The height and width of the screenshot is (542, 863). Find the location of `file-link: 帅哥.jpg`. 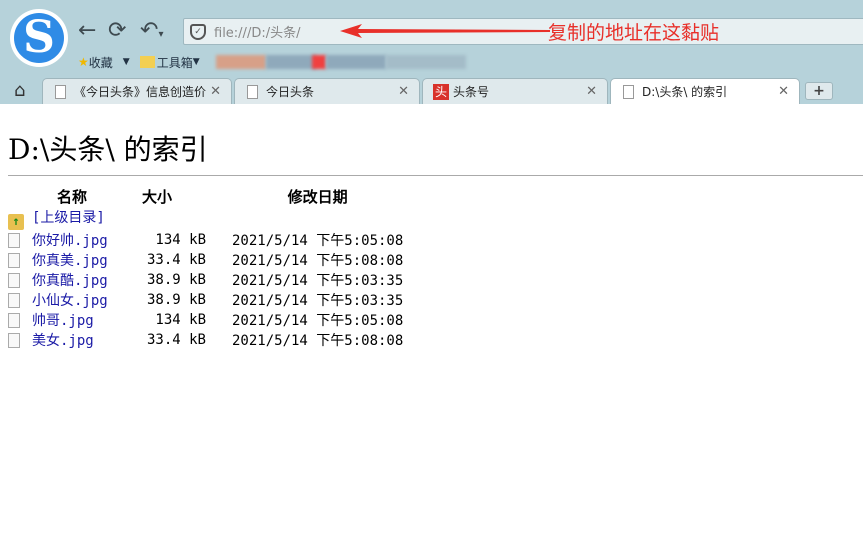

file-link: 帅哥.jpg is located at coordinates (63, 321).